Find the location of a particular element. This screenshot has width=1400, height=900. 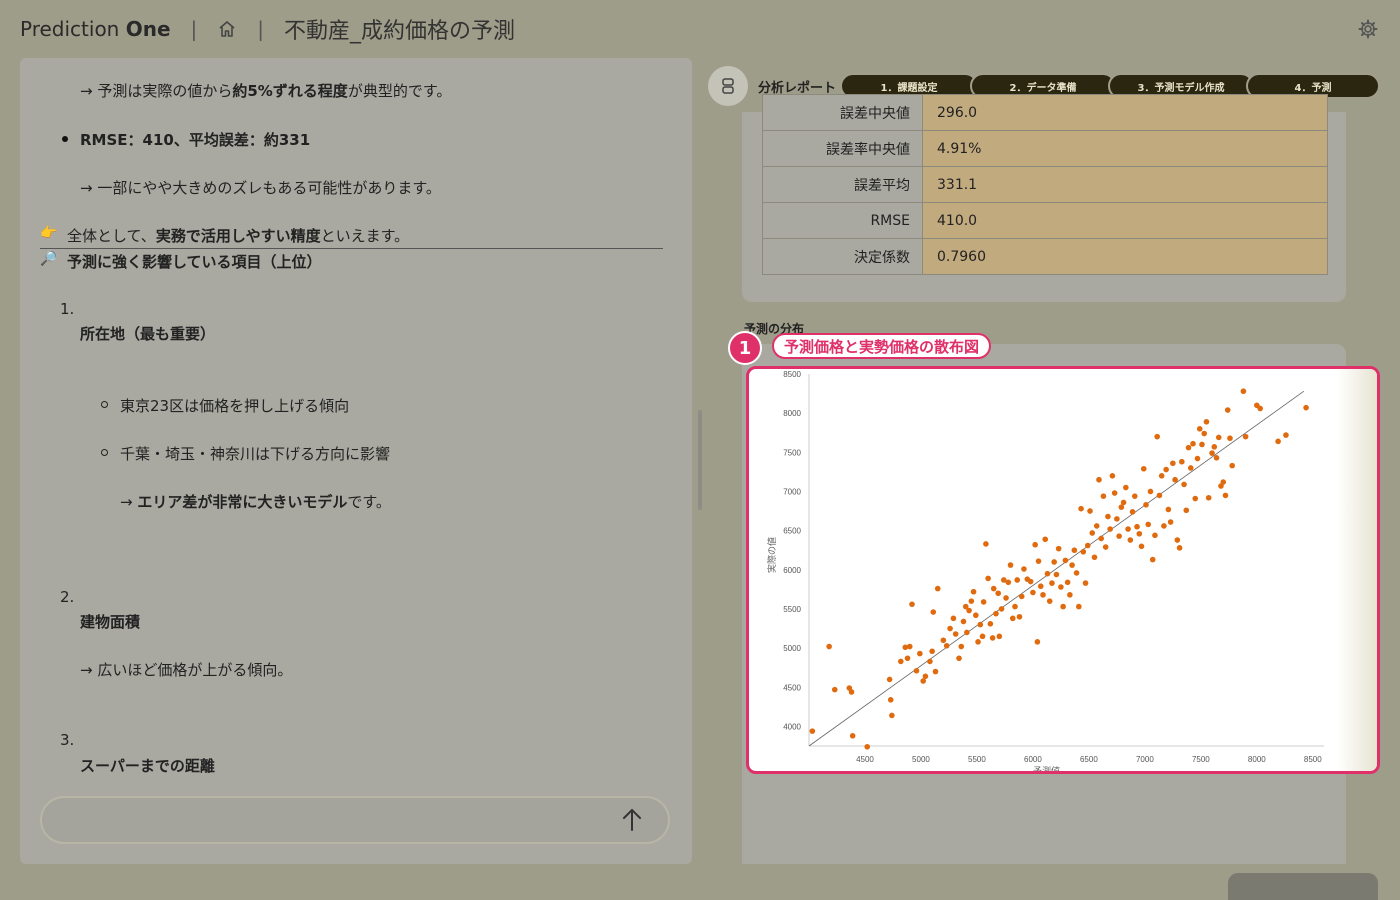

home-icon is located at coordinates (227, 29).